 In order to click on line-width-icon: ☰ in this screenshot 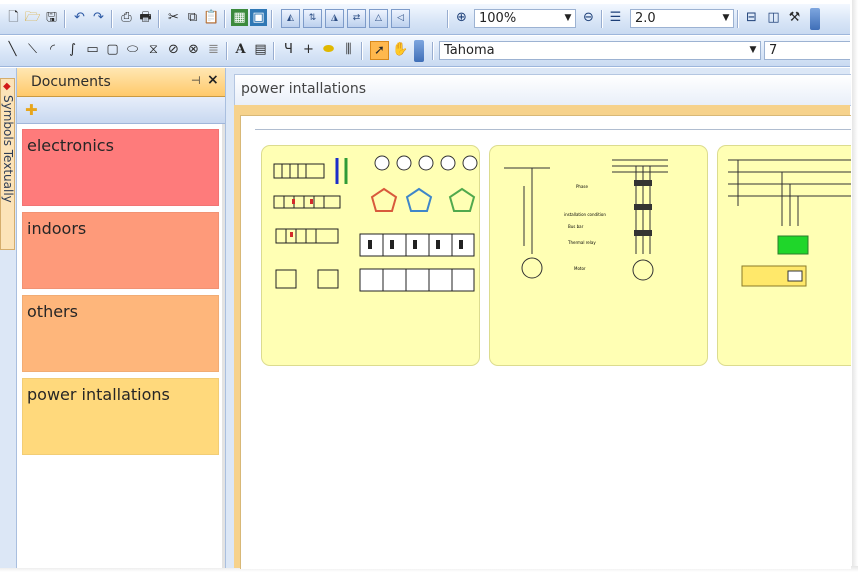, I will do `click(615, 17)`.